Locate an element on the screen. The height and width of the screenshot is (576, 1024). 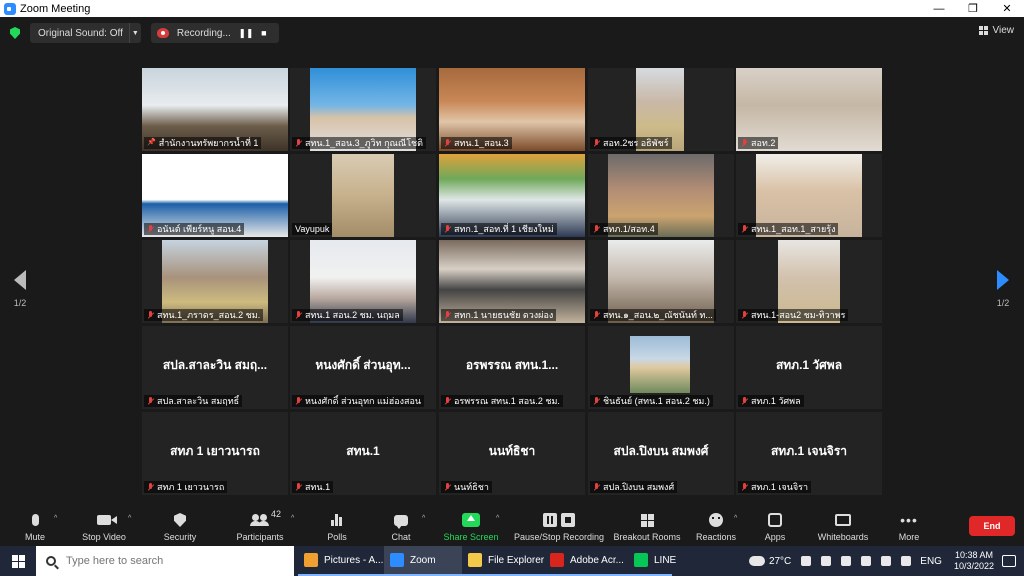
stop-video-button: Stop Video is located at coordinates (104, 526).